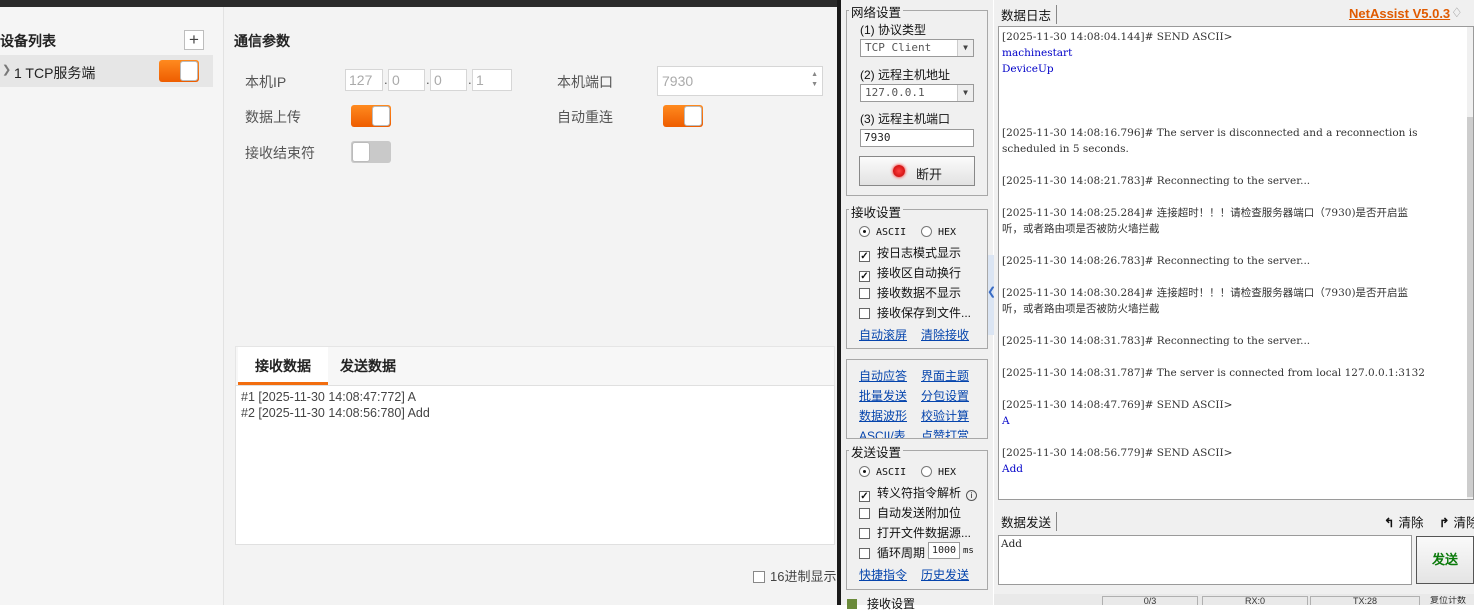 The height and width of the screenshot is (612, 1474). Describe the element at coordinates (898, 47) in the screenshot. I see `protocol-value: TCP Client` at that location.